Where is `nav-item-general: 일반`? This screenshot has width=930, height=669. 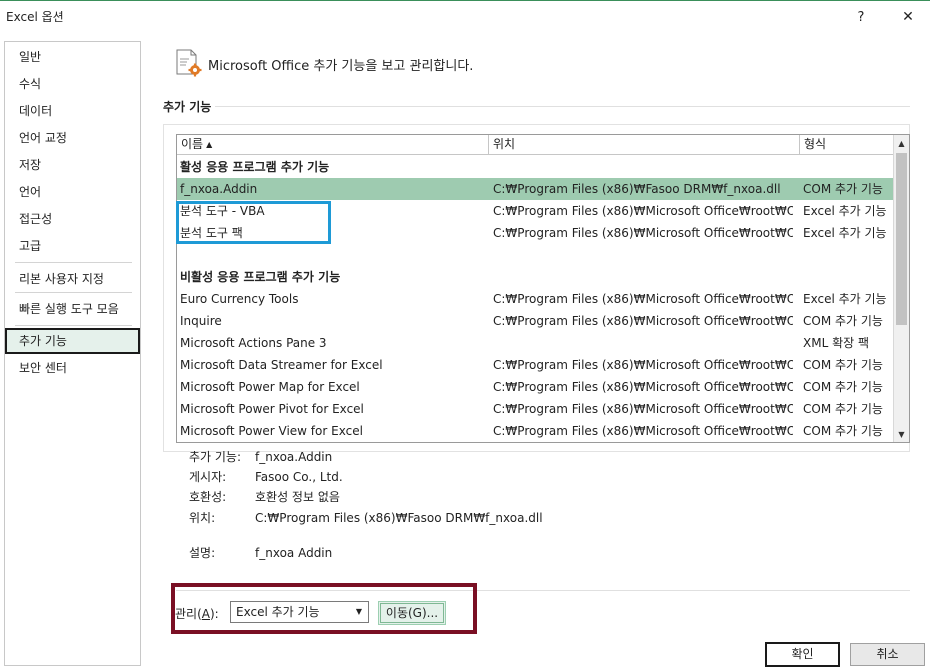
nav-item-general: 일반 is located at coordinates (72, 57).